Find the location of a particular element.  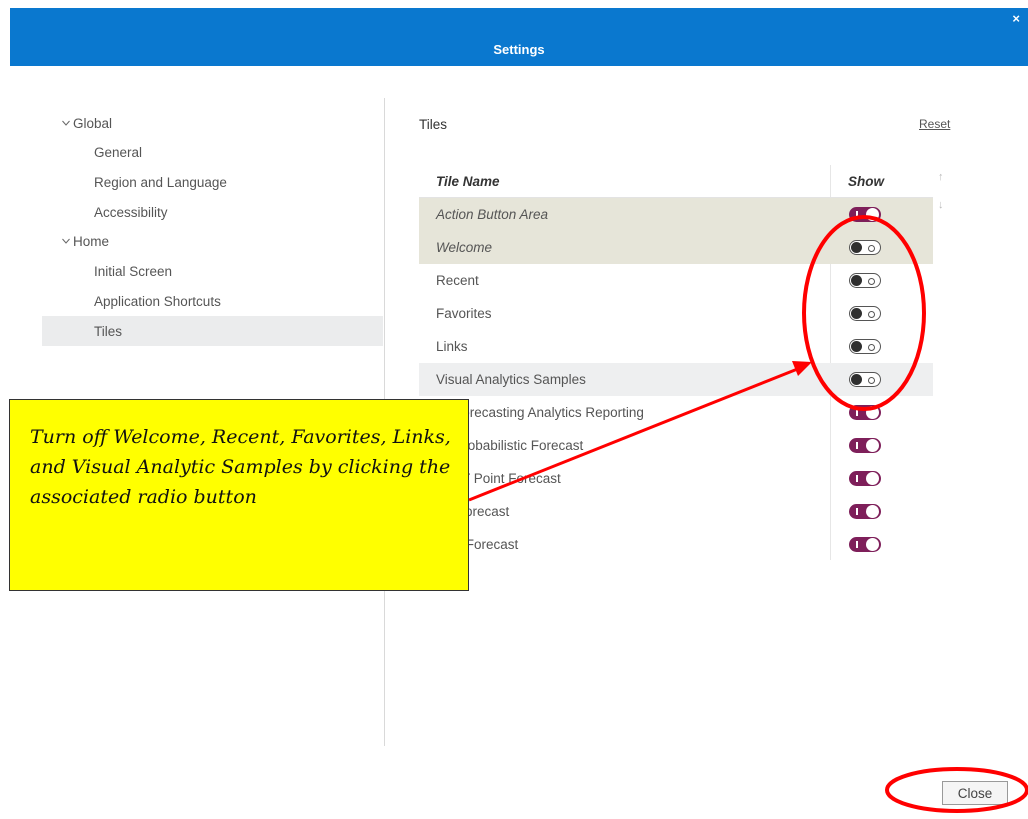

table-row: Links is located at coordinates (676, 346).